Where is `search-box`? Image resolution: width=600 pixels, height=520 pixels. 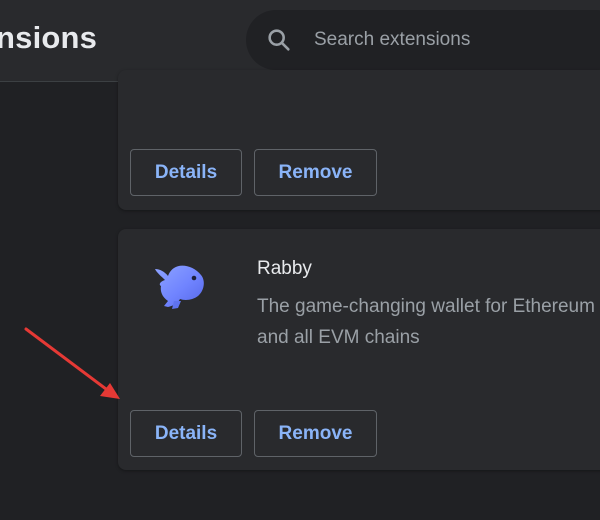 search-box is located at coordinates (423, 40).